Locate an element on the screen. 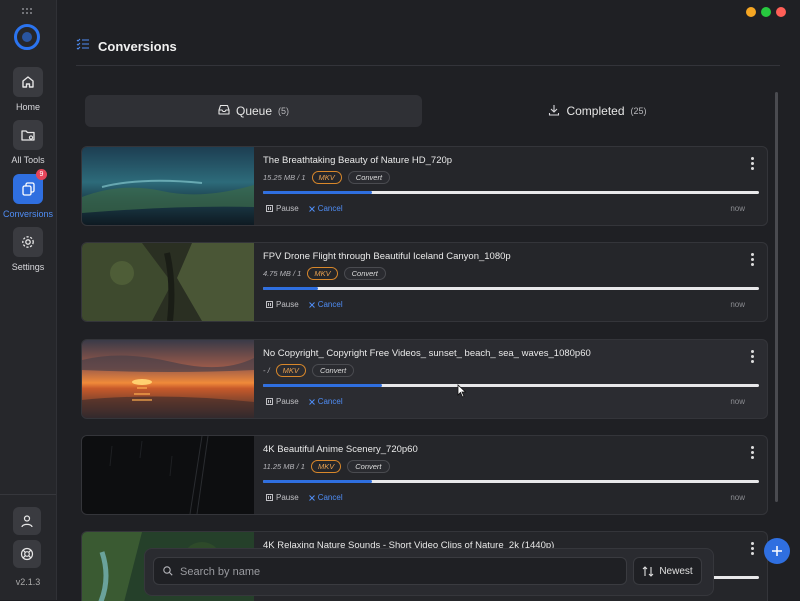  video-title: 4K Beautiful Anime Scenery_720p60 is located at coordinates (340, 449).